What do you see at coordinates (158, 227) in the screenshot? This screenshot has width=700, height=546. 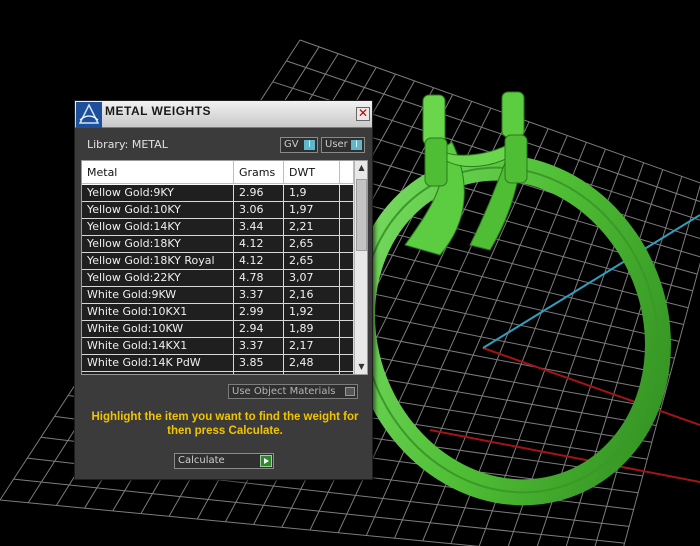 I see `metal-cell: Yellow Gold:14KY` at bounding box center [158, 227].